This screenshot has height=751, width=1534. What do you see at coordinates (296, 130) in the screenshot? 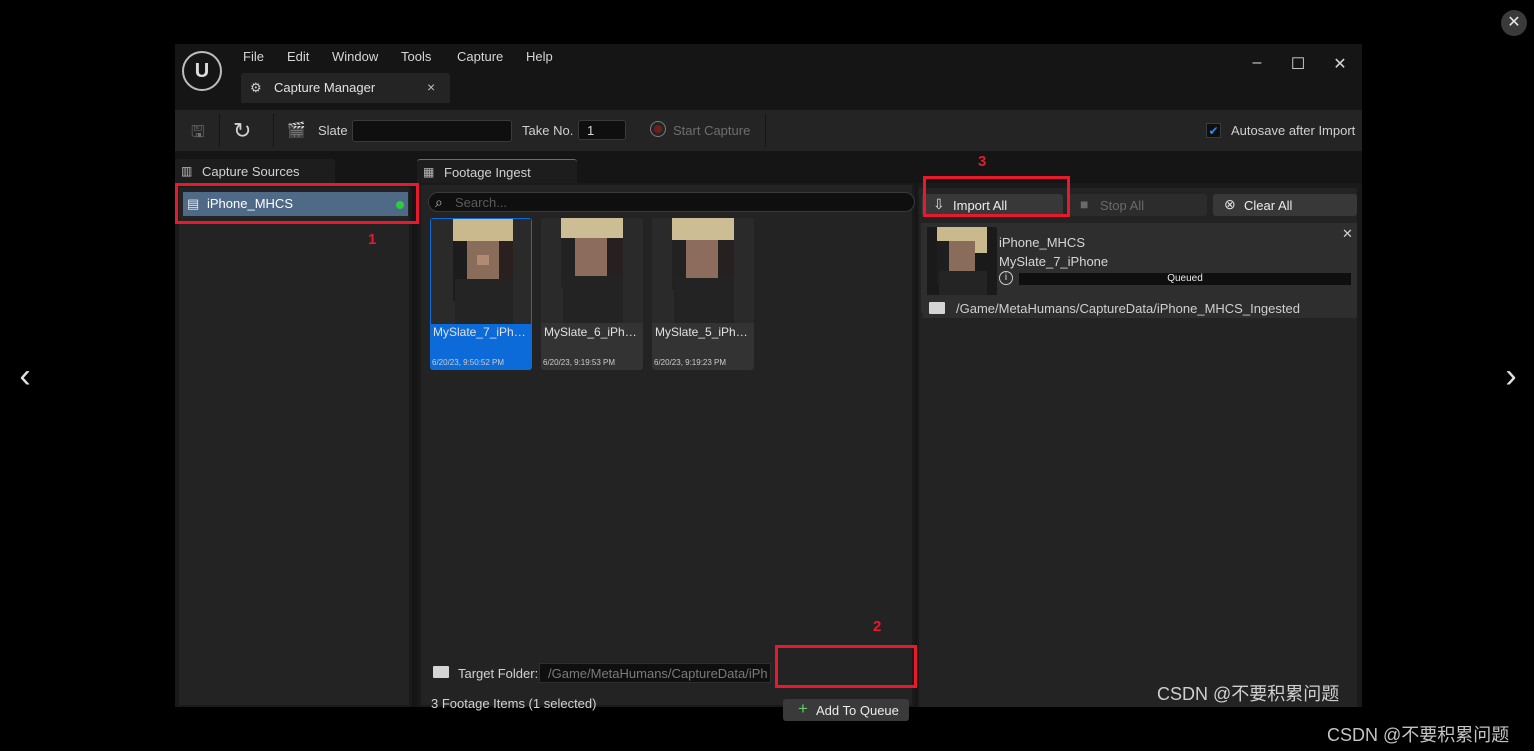
I see `clapperboard-icon: 🎬` at bounding box center [296, 130].